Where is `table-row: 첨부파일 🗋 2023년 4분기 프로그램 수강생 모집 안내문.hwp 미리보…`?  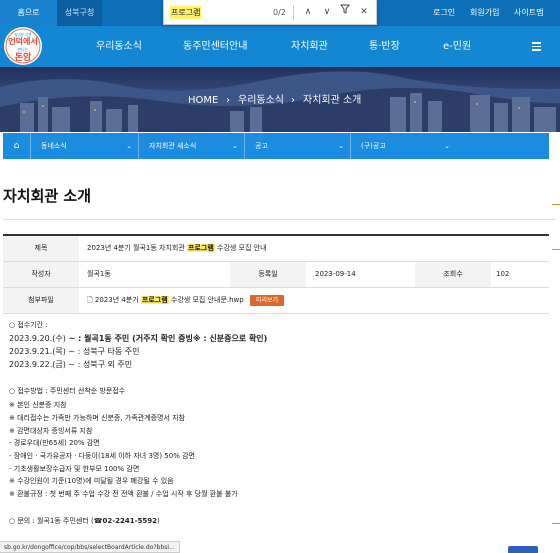 table-row: 첨부파일 🗋 2023년 4분기 프로그램 수강생 모집 안내문.hwp 미리보… is located at coordinates (276, 301).